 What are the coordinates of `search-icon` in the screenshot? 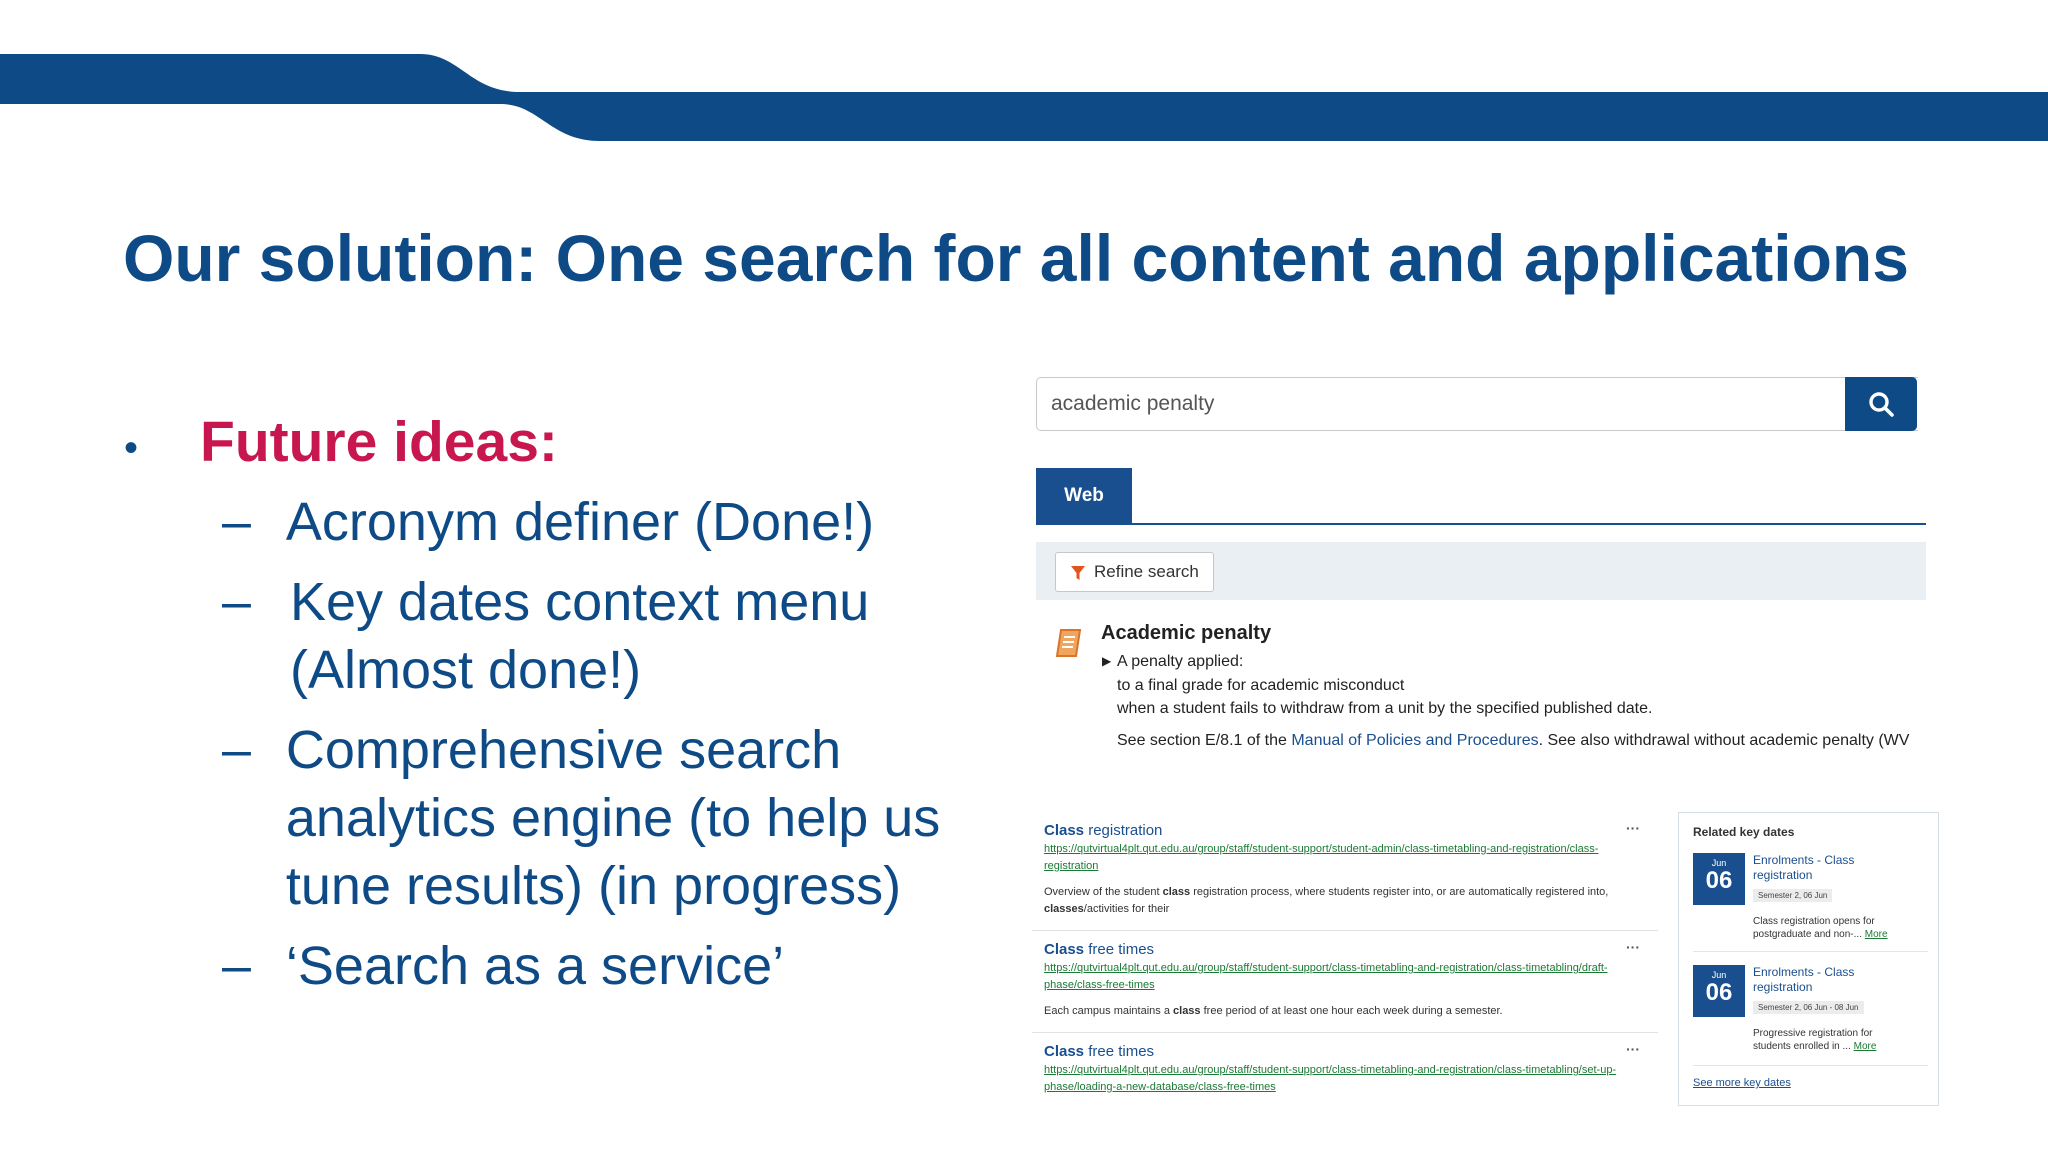 It's located at (1881, 404).